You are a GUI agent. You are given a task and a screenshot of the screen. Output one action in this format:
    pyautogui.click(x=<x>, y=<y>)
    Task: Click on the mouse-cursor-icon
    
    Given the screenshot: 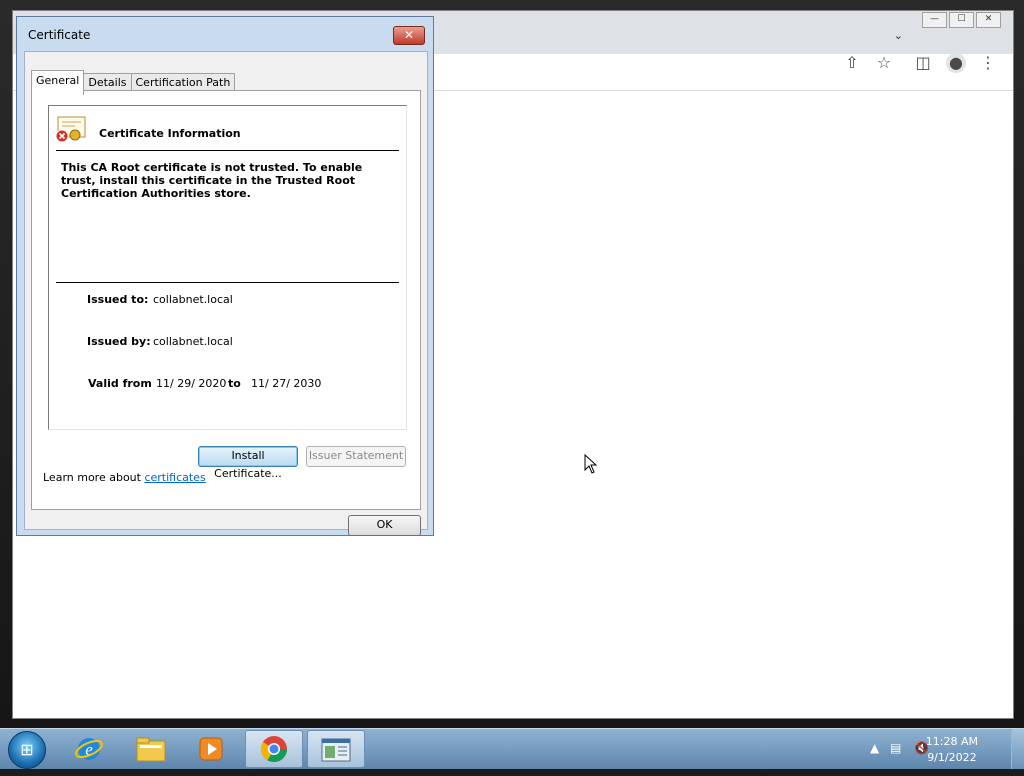 What is the action you would take?
    pyautogui.click(x=591, y=464)
    